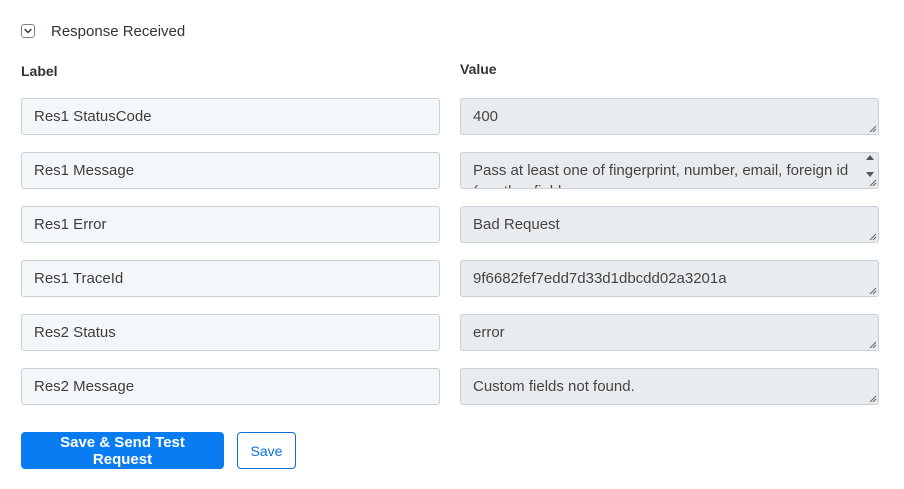 Image resolution: width=904 pixels, height=489 pixels. What do you see at coordinates (230, 278) in the screenshot?
I see `label-field: Res1 TraceId` at bounding box center [230, 278].